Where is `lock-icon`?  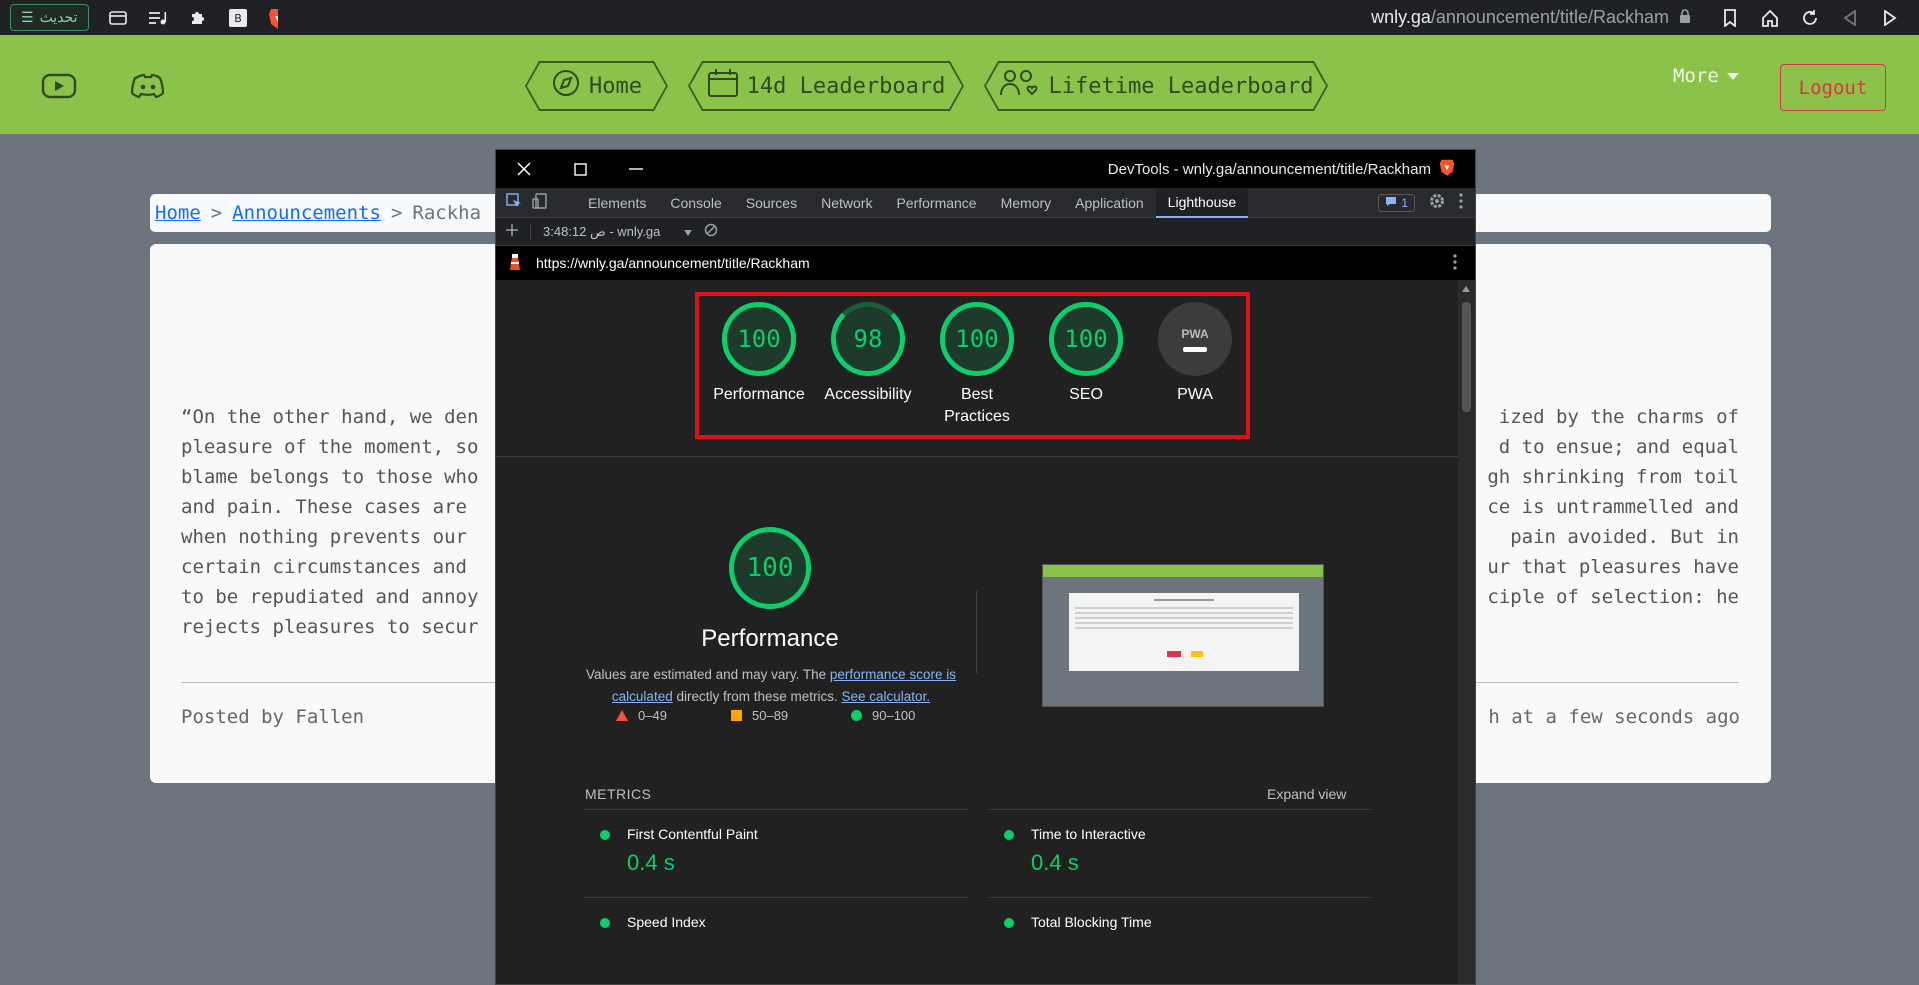
lock-icon is located at coordinates (1685, 17).